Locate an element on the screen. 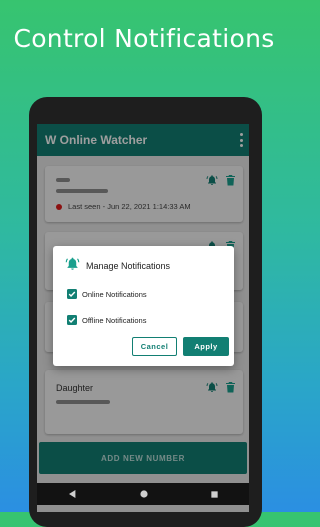 This screenshot has height=527, width=320. cancel-button: Cancel is located at coordinates (154, 346).